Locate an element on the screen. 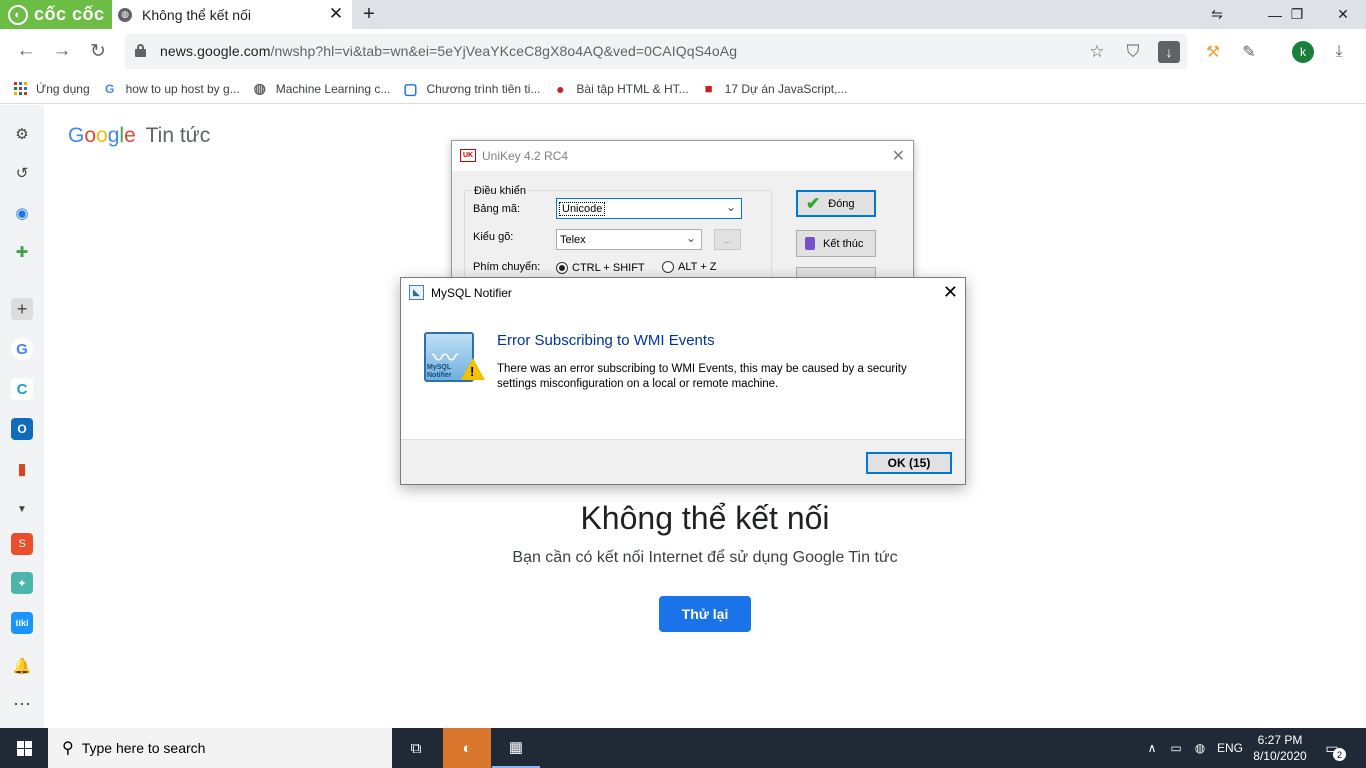 This screenshot has height=768, width=1366. extension-hammer-icon: ⚒ is located at coordinates (1213, 52).